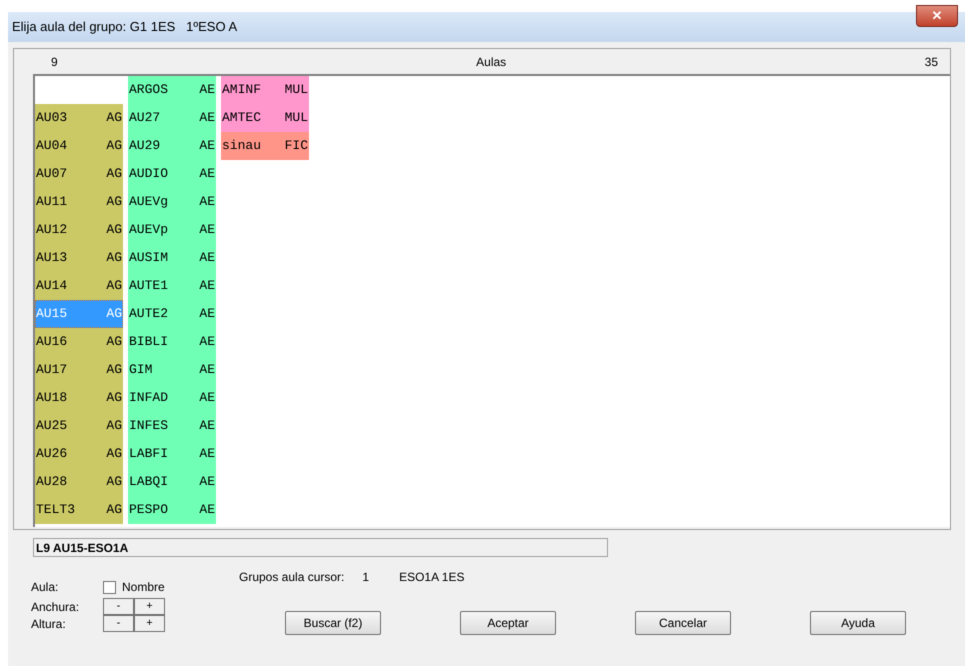  What do you see at coordinates (55, 607) in the screenshot?
I see `width-label: Anchura:` at bounding box center [55, 607].